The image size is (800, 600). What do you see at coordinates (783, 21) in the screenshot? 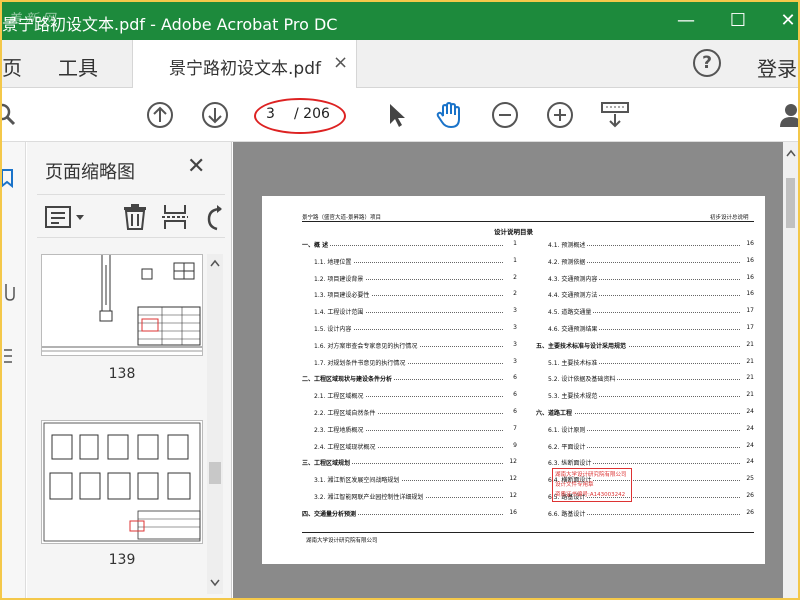
I see `close-window-button: ✕` at bounding box center [783, 21].